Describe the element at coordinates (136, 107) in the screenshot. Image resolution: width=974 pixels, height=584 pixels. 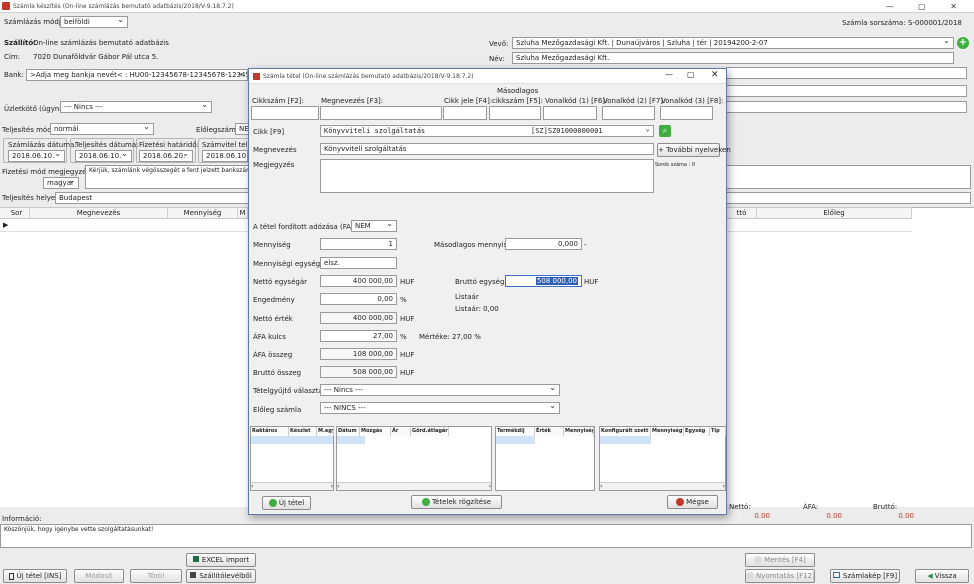
I see `agent-select: --- Nincs ---` at that location.